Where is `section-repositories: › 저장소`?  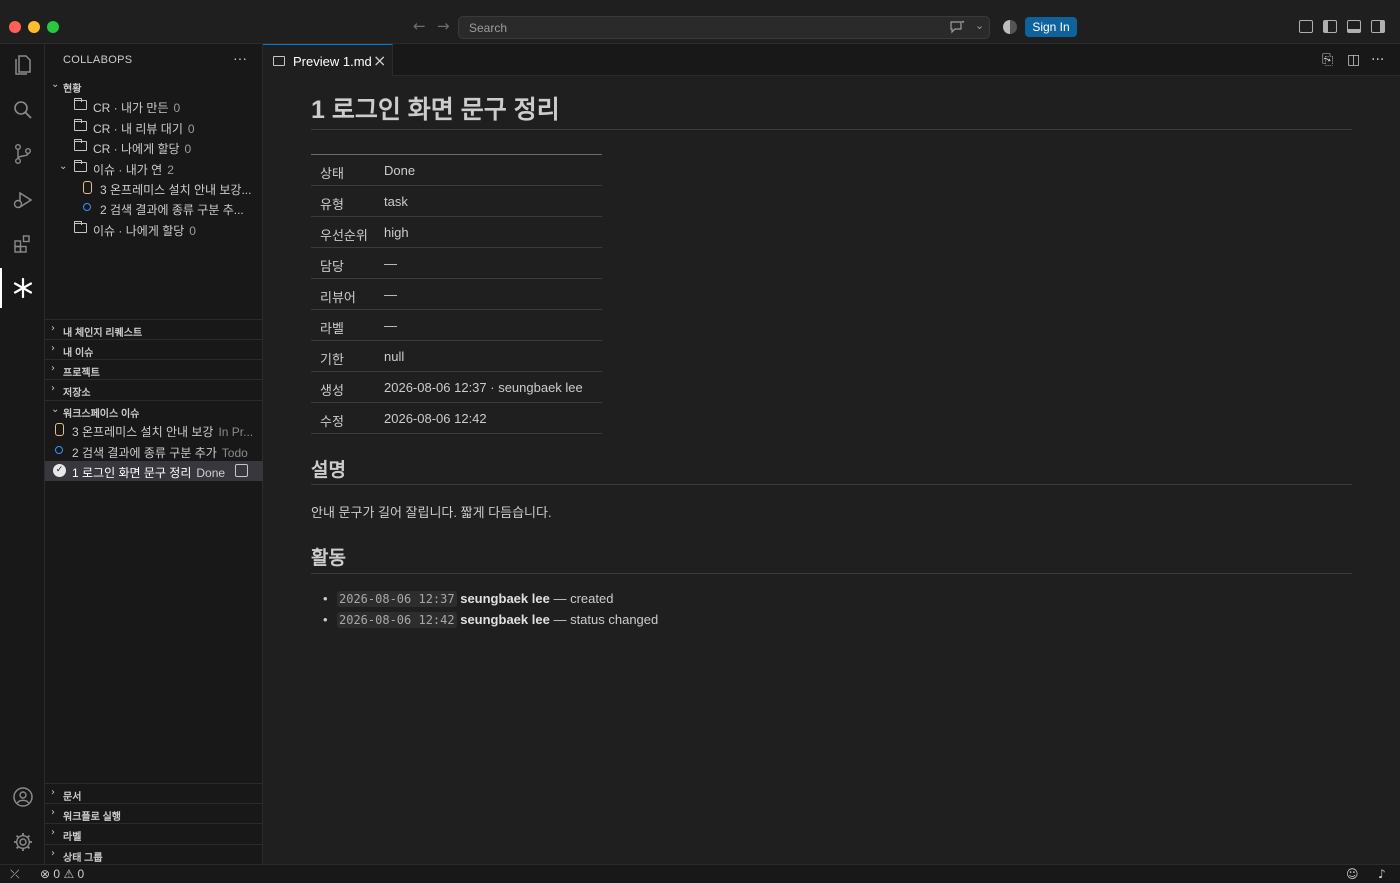 section-repositories: › 저장소 is located at coordinates (154, 389).